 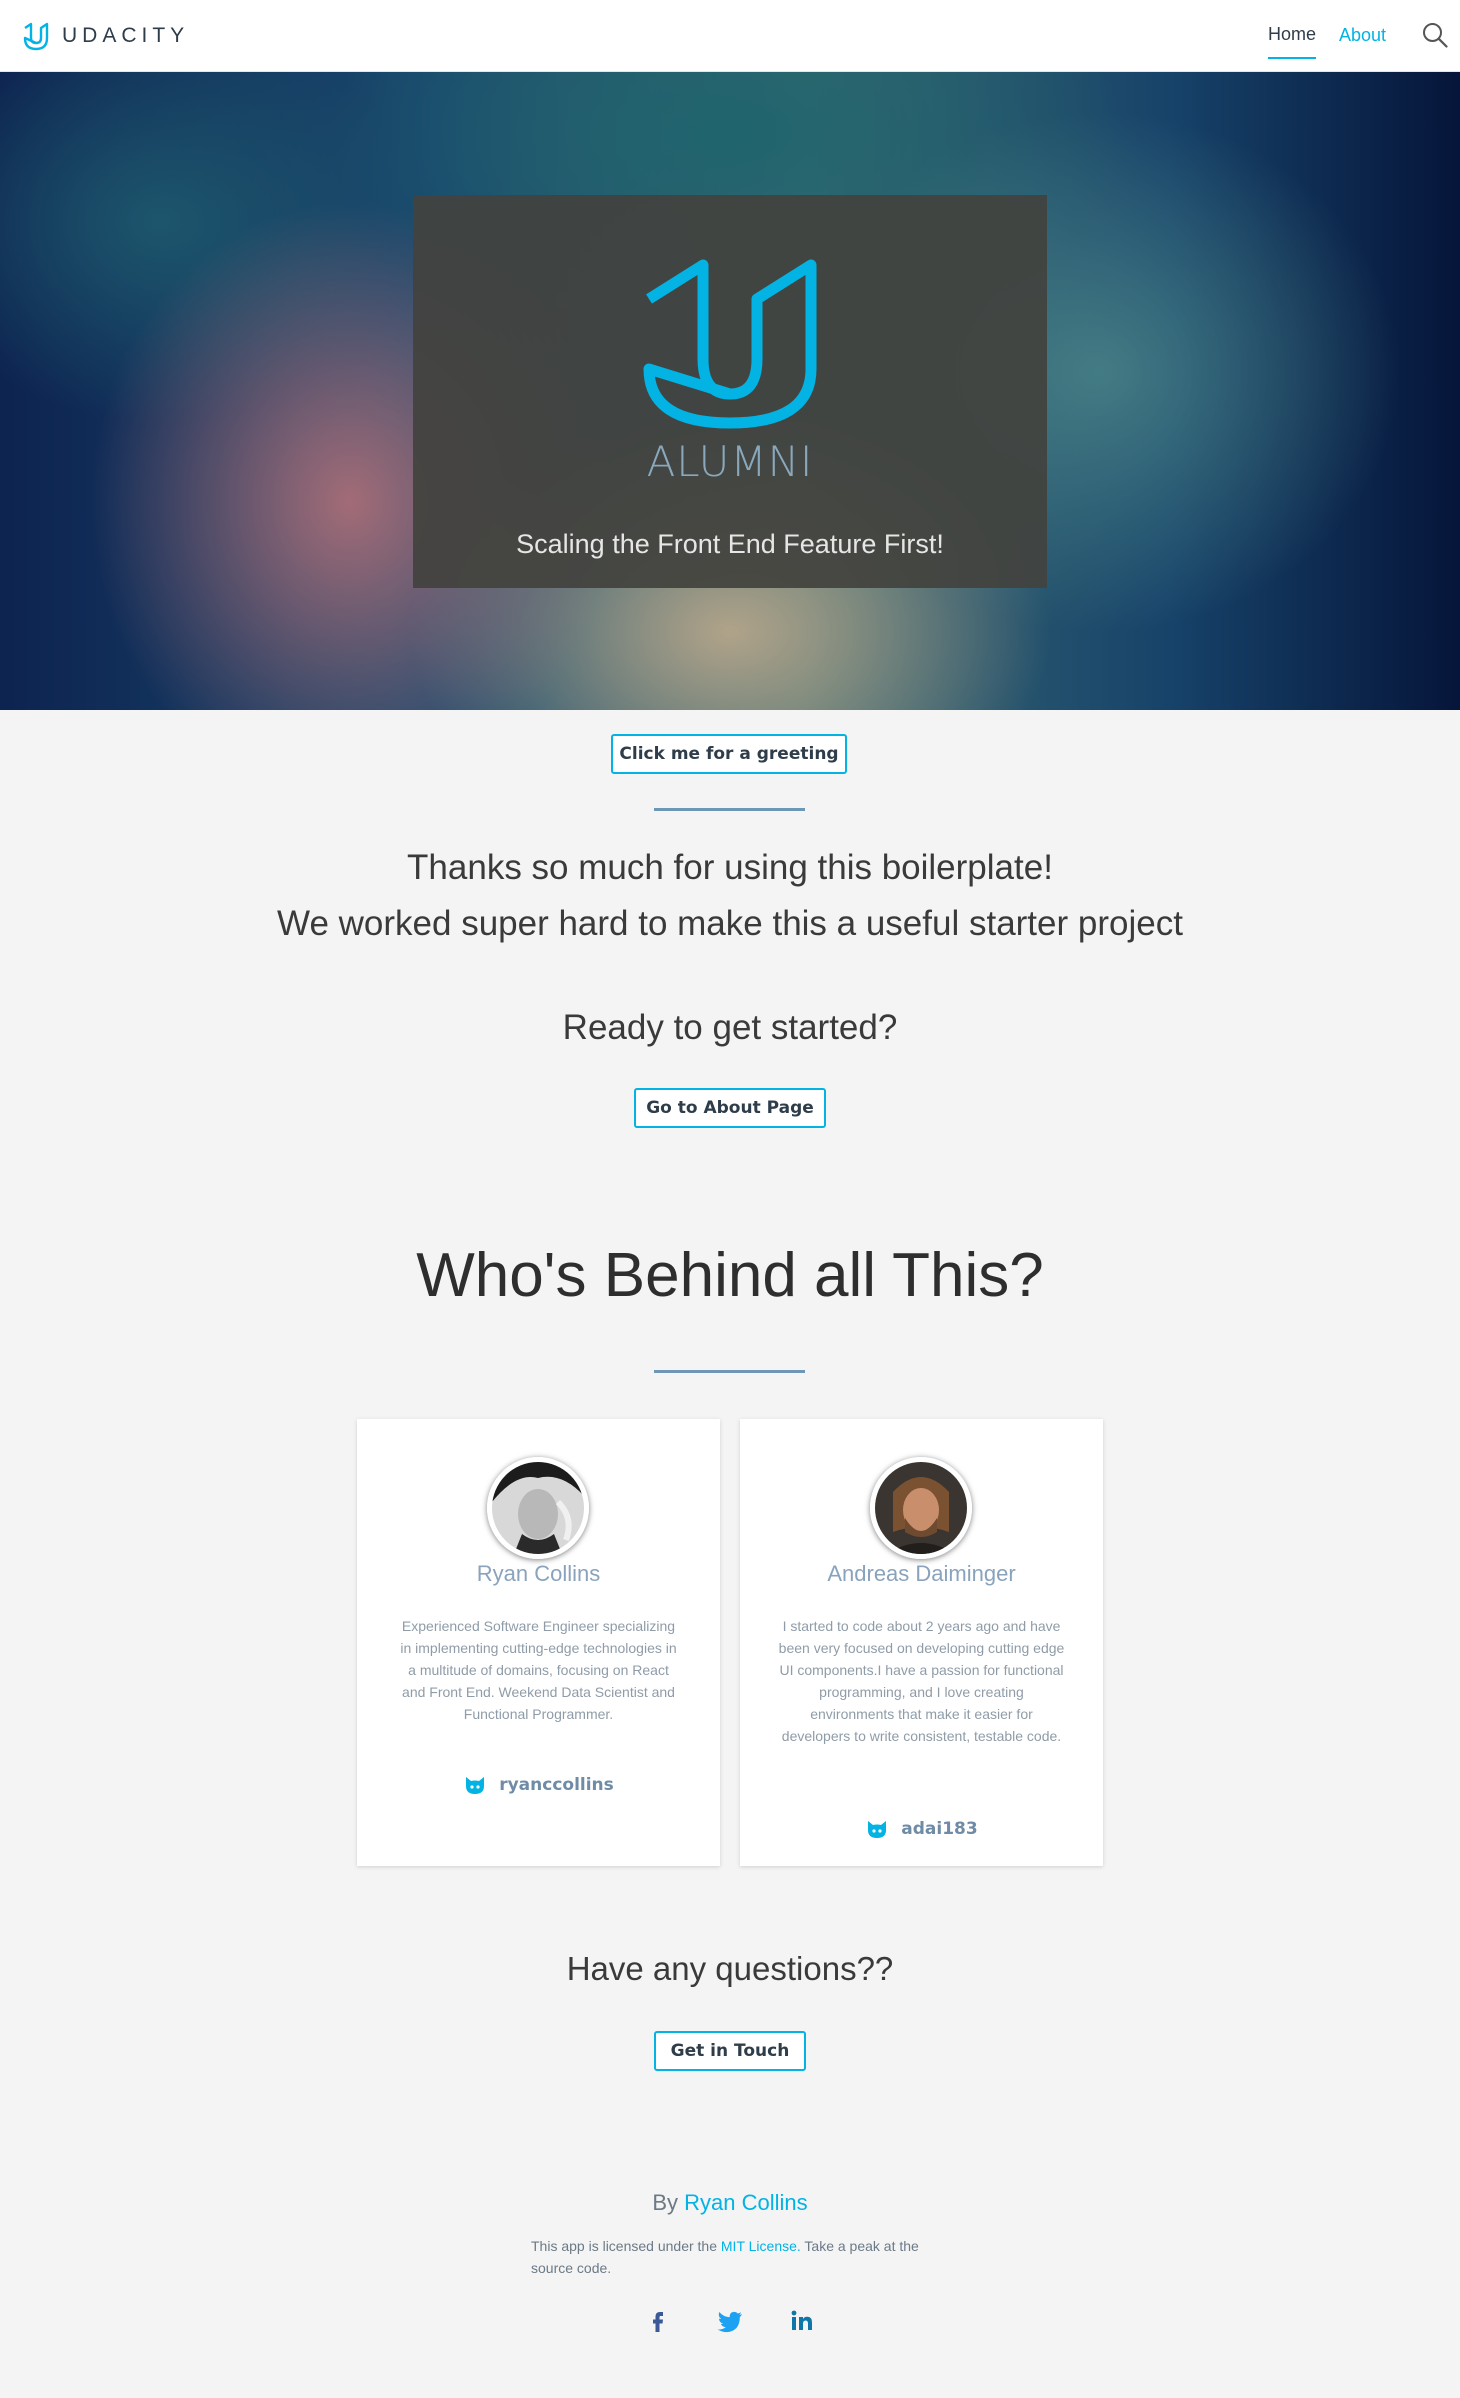 I want to click on author-link: Ryan Collins, so click(x=746, y=2202).